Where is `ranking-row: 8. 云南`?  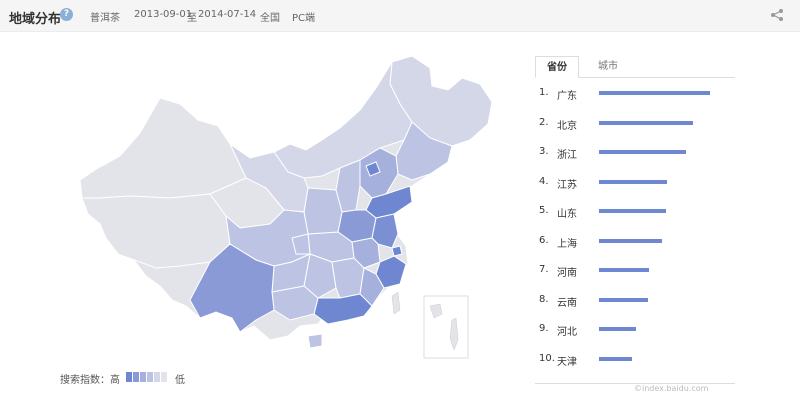 ranking-row: 8. 云南 is located at coordinates (635, 301).